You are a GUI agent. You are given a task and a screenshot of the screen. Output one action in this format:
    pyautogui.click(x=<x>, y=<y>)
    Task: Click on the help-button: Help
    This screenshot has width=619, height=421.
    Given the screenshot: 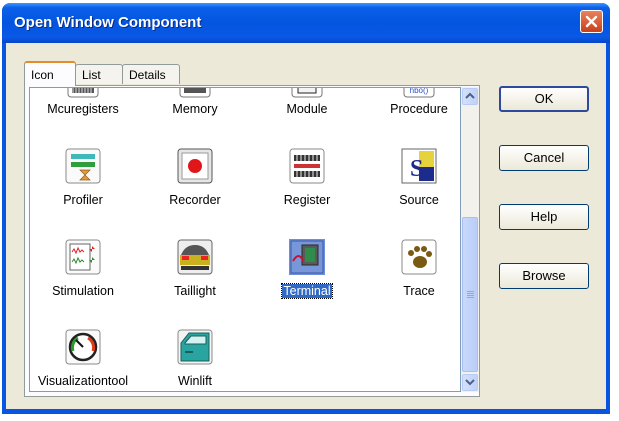 What is the action you would take?
    pyautogui.click(x=544, y=217)
    